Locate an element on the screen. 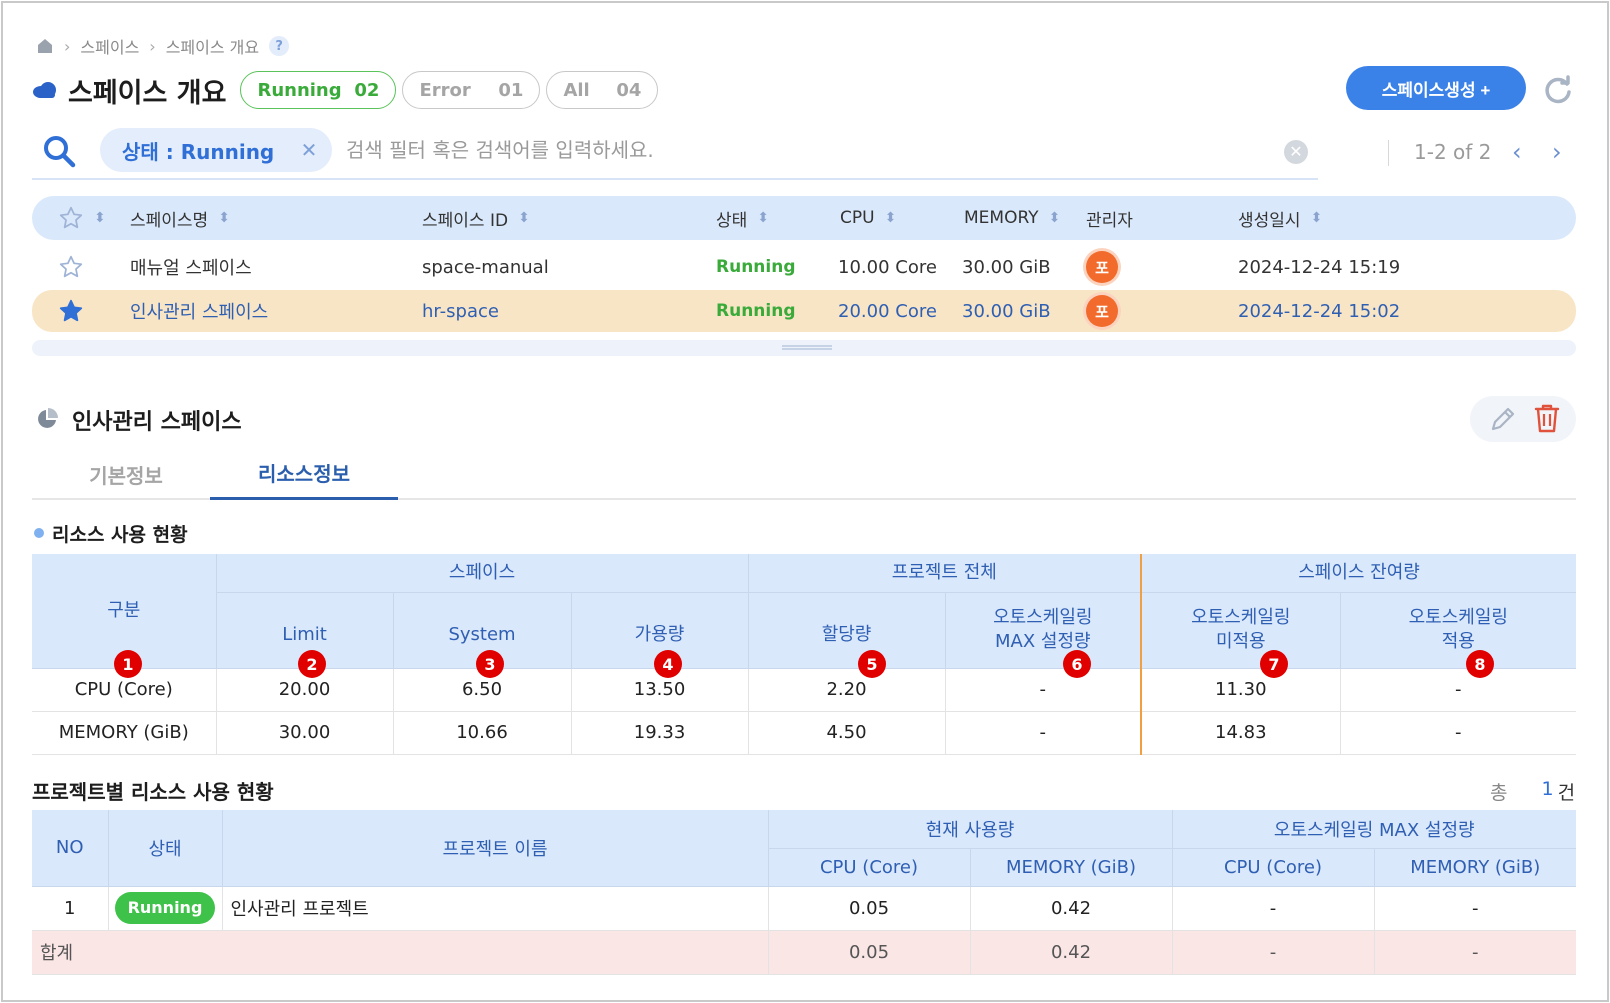 Image resolution: width=1610 pixels, height=1003 pixels. callout-badge-3: 3 is located at coordinates (490, 664).